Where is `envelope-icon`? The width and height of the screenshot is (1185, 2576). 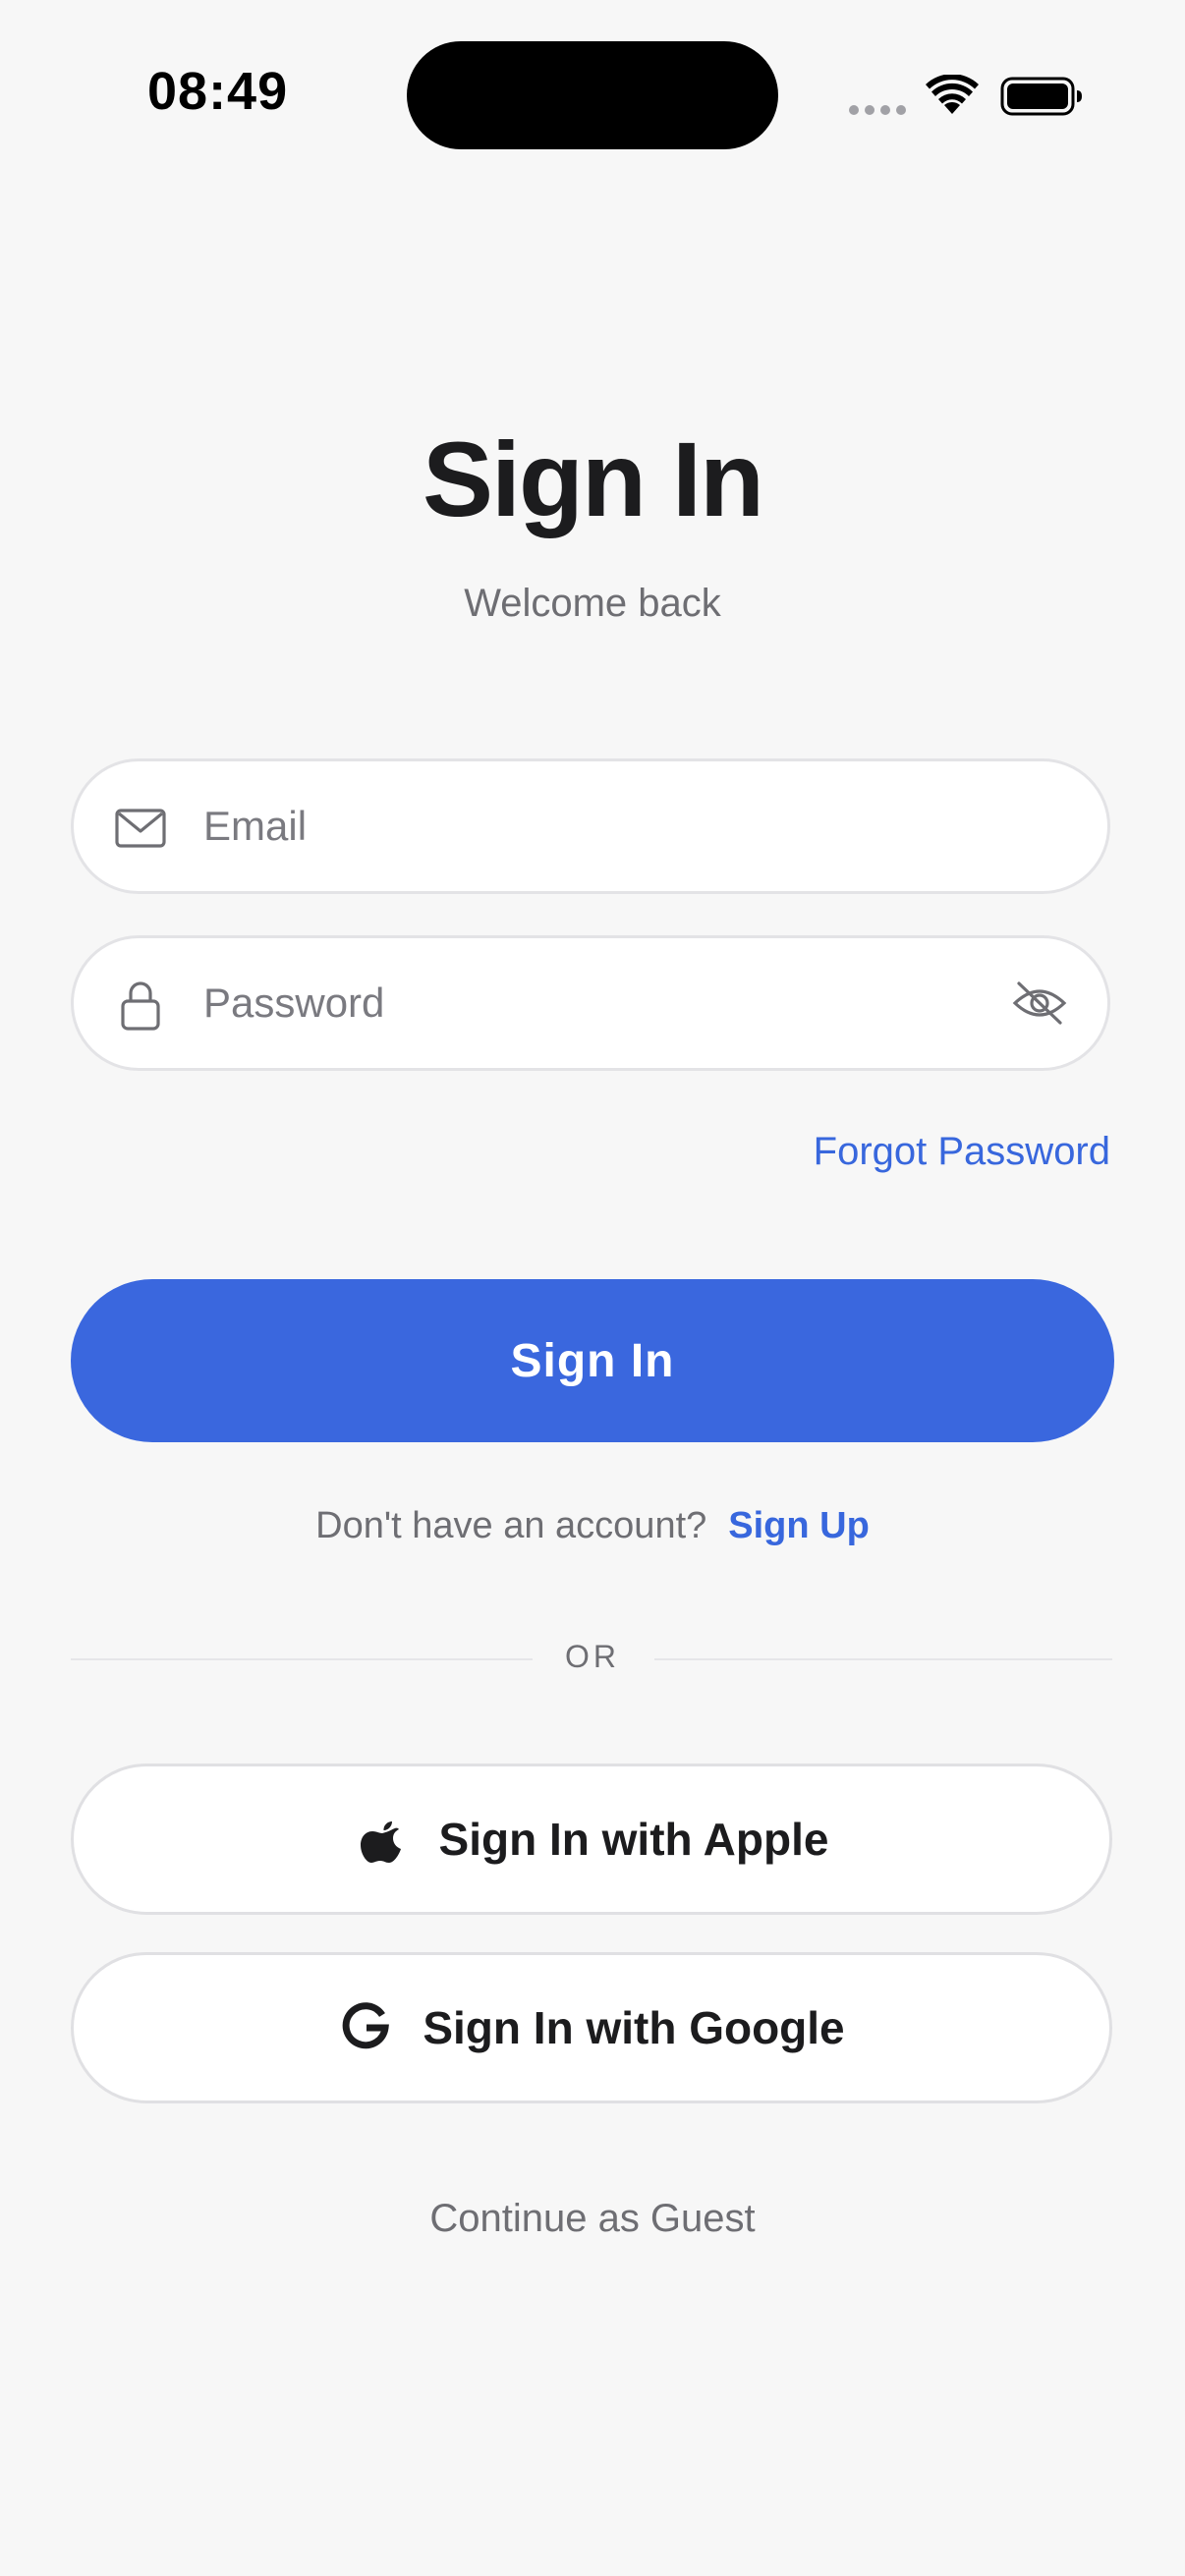 envelope-icon is located at coordinates (140, 828).